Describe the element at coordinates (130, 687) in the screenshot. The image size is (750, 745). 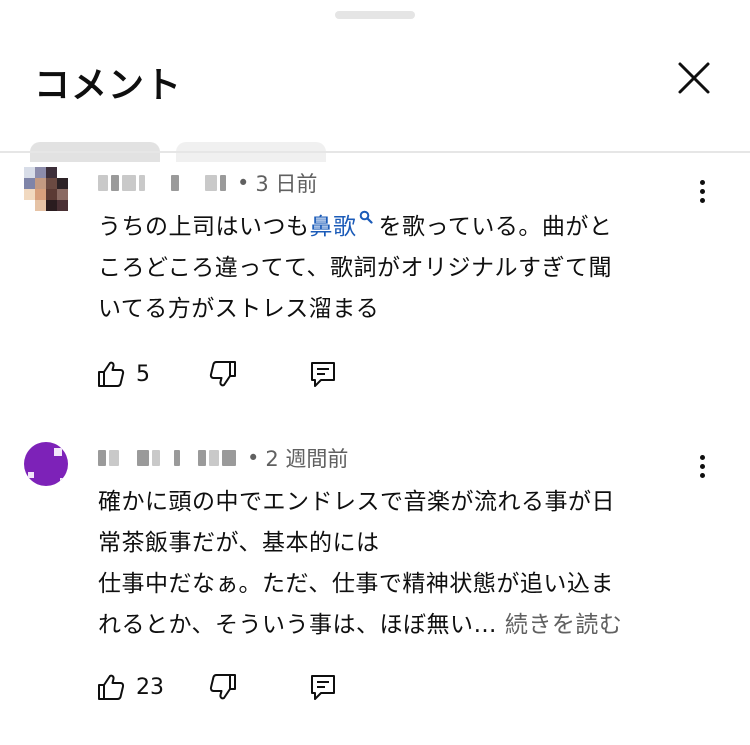
I see `like-button: 23` at that location.